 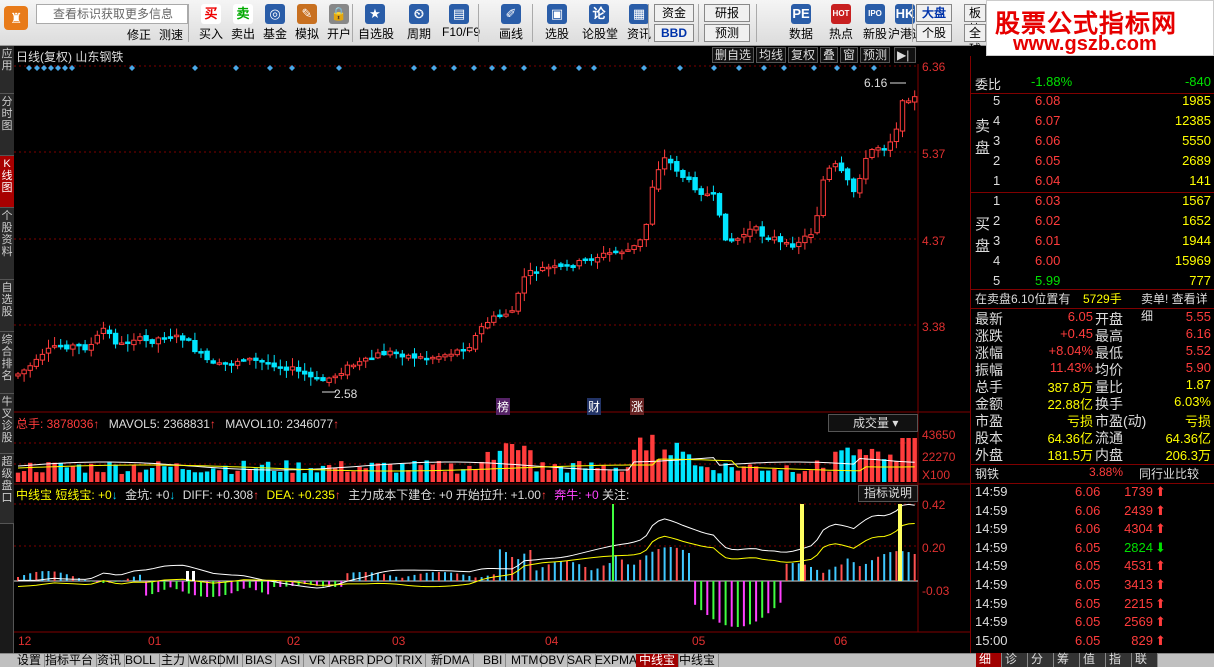 What do you see at coordinates (698, 660) in the screenshot?
I see `tab-20: 中线宝` at bounding box center [698, 660].